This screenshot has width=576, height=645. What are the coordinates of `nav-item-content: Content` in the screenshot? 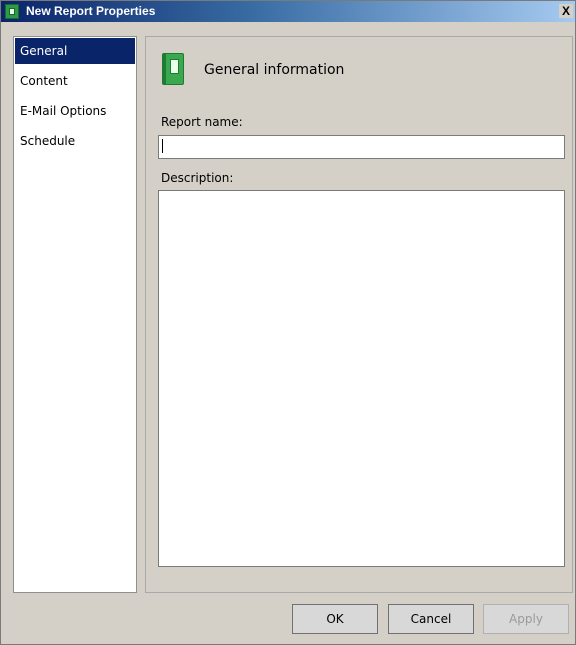 It's located at (75, 81).